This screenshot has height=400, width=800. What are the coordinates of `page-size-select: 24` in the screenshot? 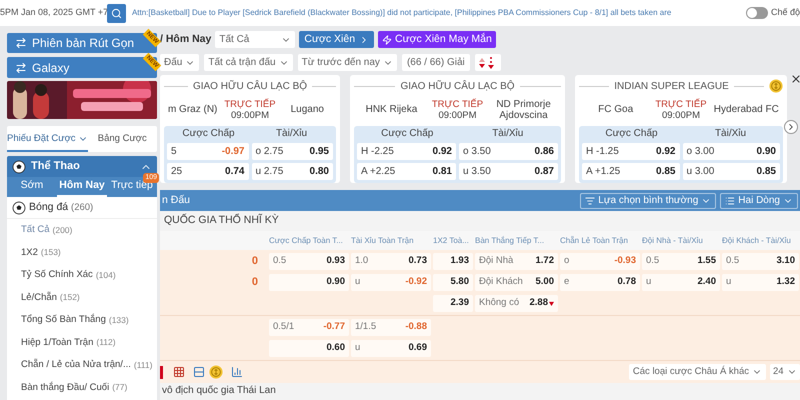 It's located at (785, 372).